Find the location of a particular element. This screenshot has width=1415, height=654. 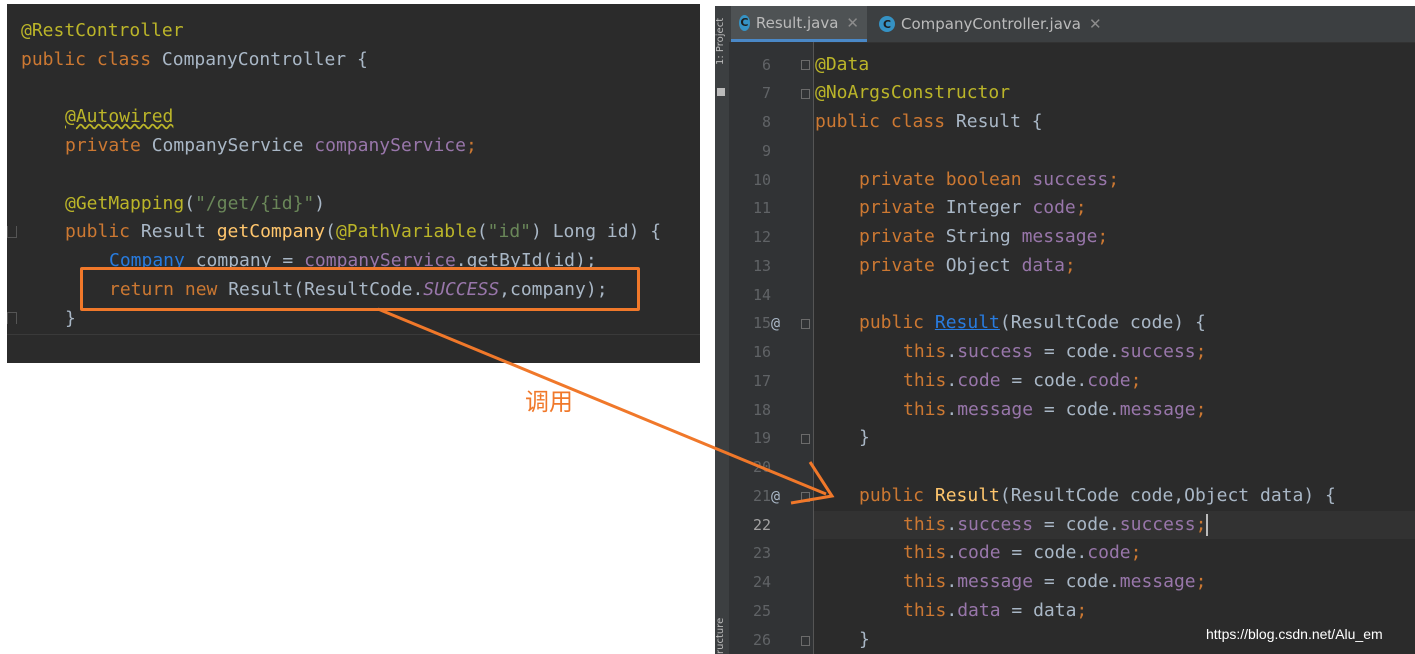

code-line-1: @RestController is located at coordinates (102, 30).